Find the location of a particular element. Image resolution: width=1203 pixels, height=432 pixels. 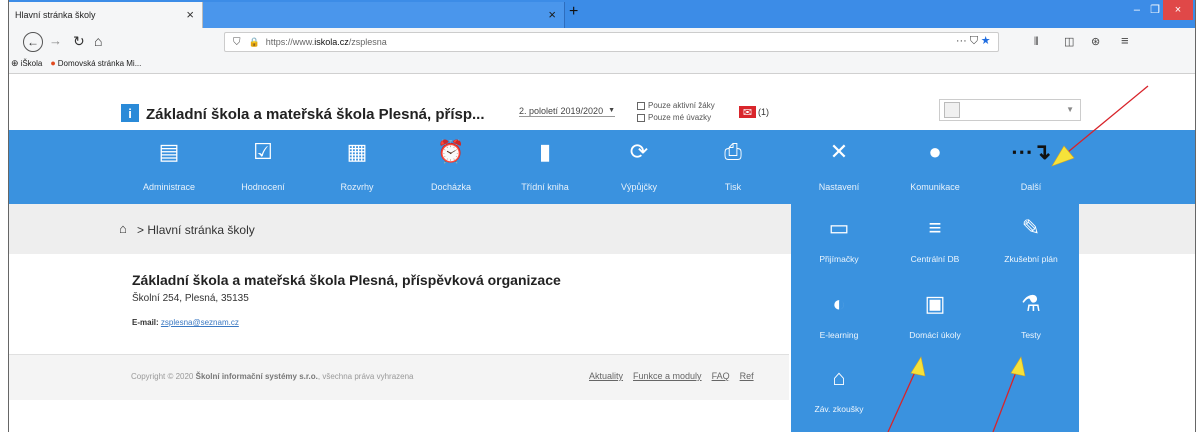

sidebar-icon: ◫ is located at coordinates (1069, 41).